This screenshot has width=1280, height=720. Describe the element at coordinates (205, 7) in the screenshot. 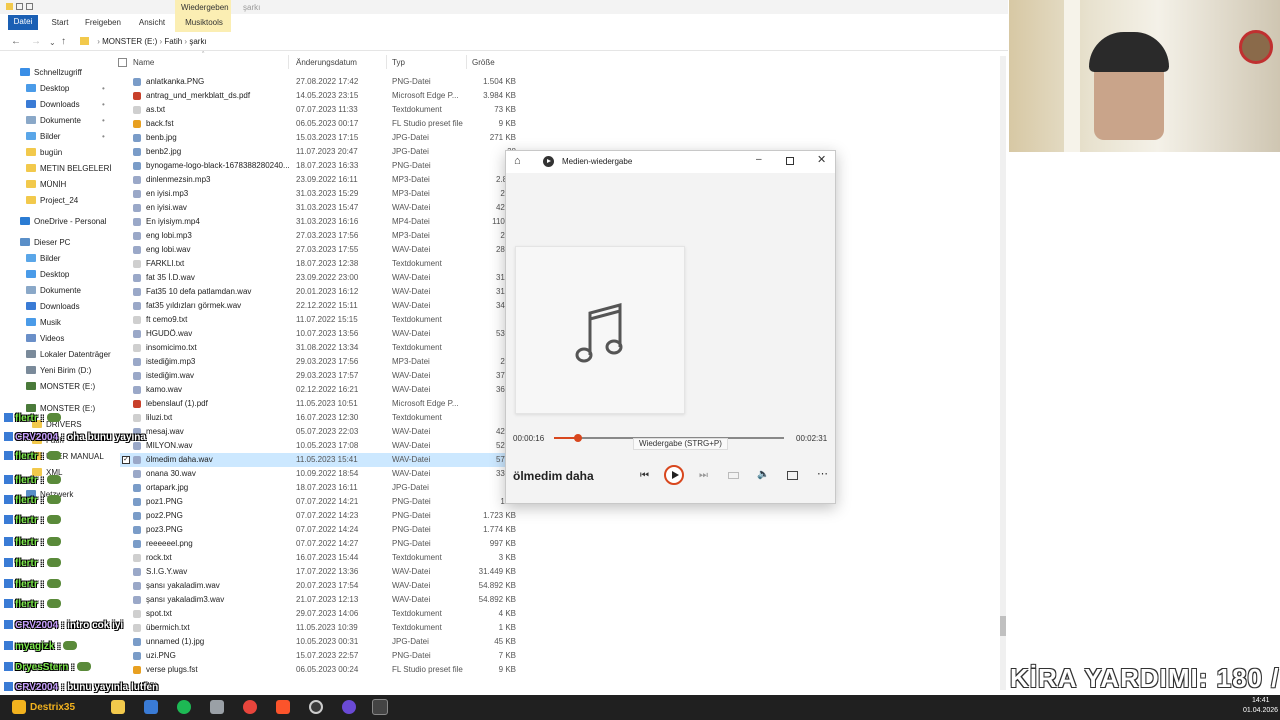

I see `context-tab-wiedergeben: Wiedergeben` at that location.